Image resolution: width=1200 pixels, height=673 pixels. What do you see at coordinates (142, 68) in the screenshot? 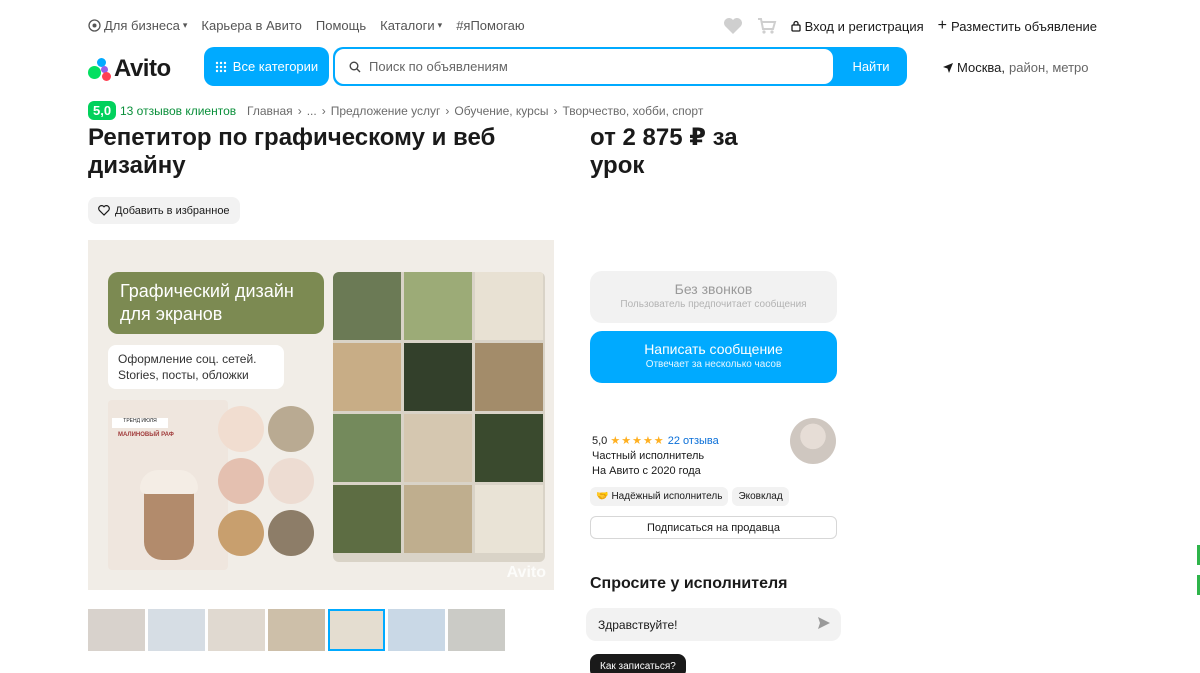
I see `logo-text: Avito` at bounding box center [142, 68].